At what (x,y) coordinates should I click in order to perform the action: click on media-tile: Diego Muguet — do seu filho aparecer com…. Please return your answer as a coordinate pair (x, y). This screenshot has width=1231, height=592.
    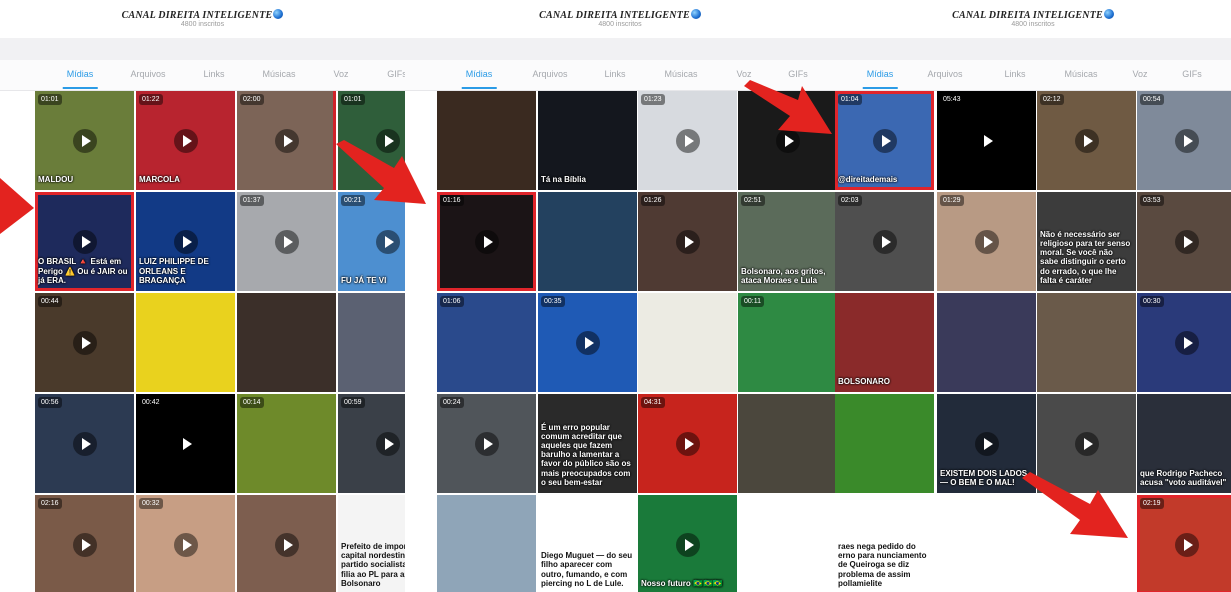
    Looking at the image, I should click on (587, 543).